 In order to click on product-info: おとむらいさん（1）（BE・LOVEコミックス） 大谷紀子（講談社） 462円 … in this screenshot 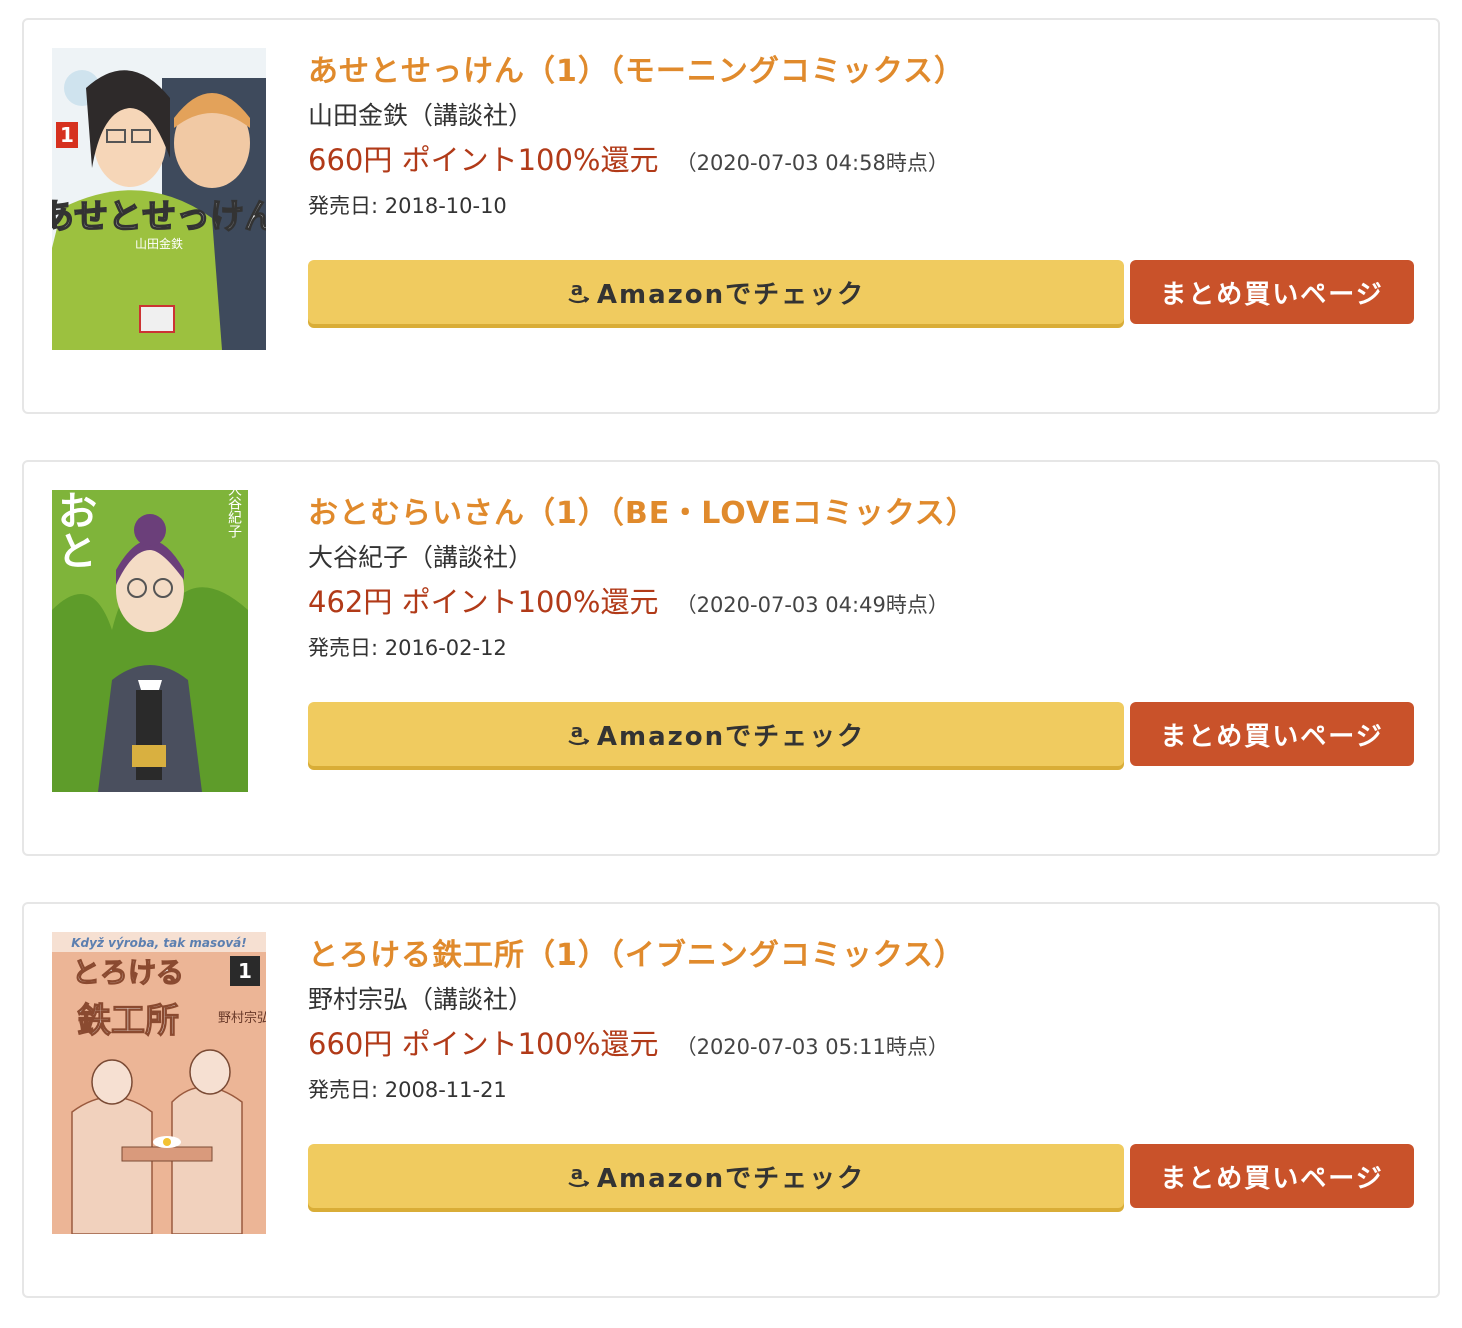, I will do `click(863, 578)`.